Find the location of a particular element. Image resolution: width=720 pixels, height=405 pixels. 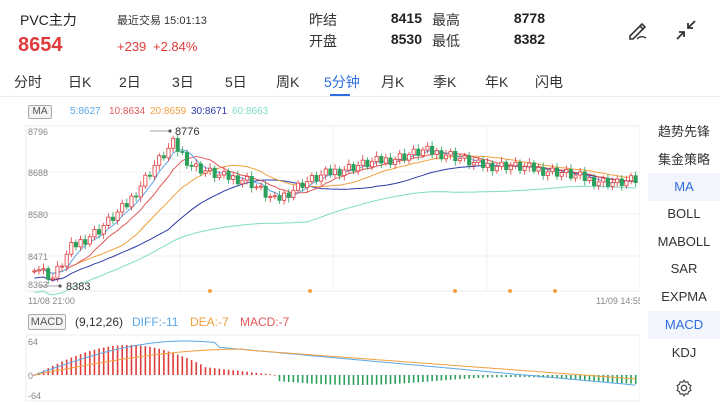

tab-2day: 2日 is located at coordinates (130, 82).